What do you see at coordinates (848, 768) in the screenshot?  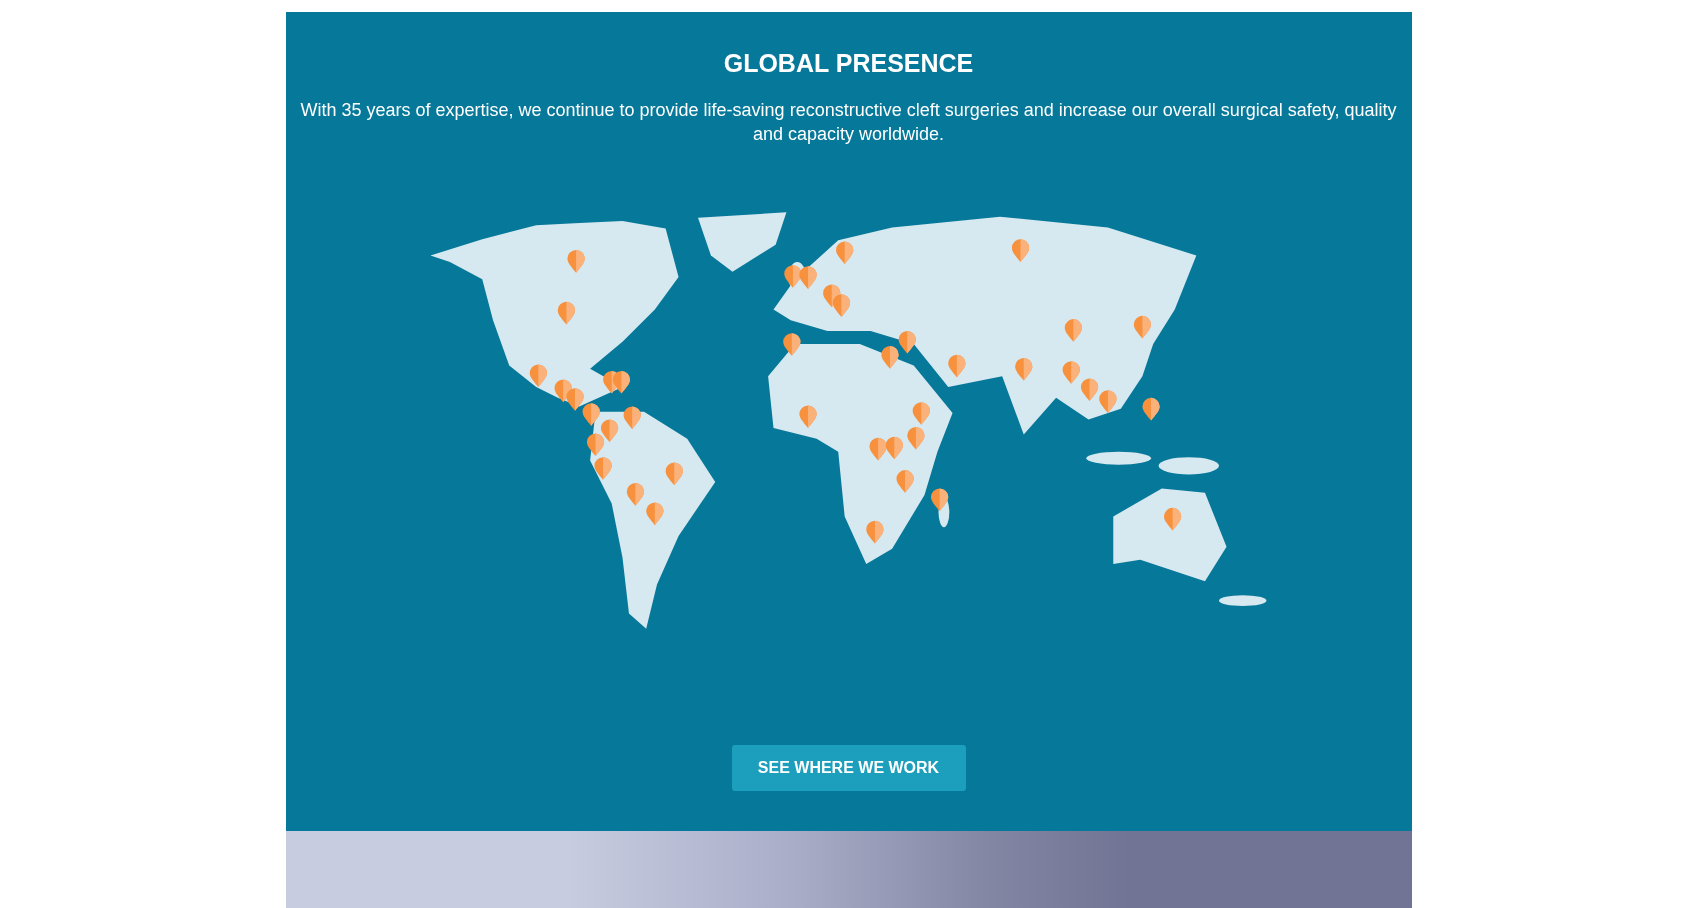 I see `see-where-we-work-button: SEE WHERE WE WORK` at bounding box center [848, 768].